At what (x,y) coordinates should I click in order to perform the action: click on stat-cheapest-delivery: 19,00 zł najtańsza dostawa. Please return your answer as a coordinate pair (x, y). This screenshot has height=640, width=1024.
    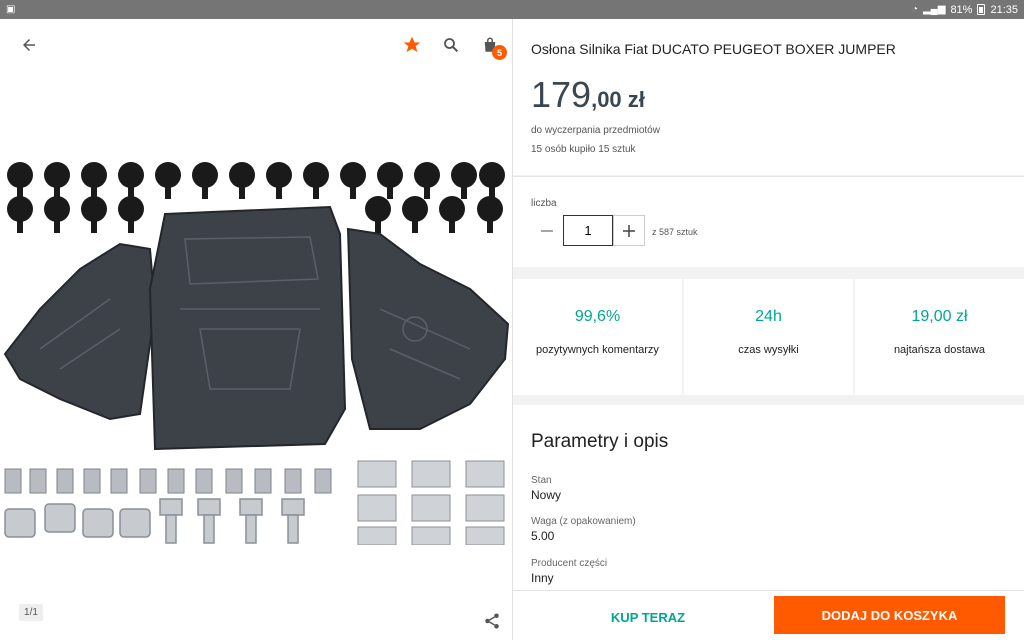
    Looking at the image, I should click on (939, 337).